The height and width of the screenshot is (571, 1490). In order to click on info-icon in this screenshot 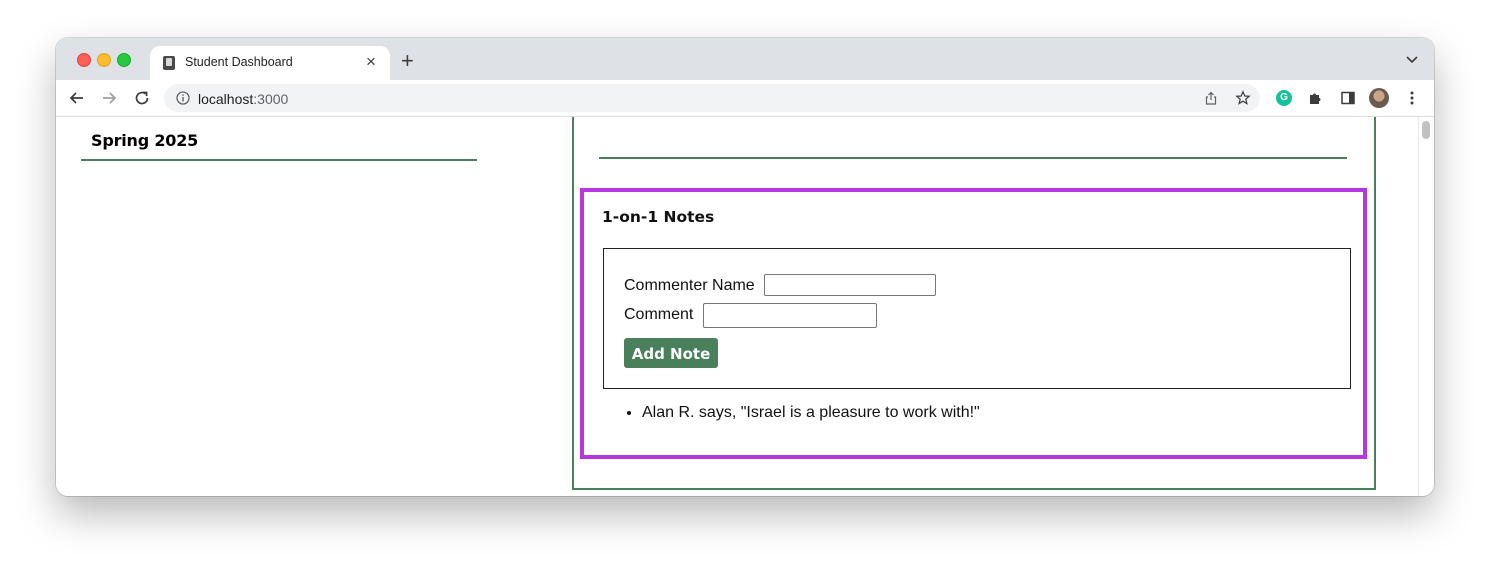, I will do `click(183, 98)`.